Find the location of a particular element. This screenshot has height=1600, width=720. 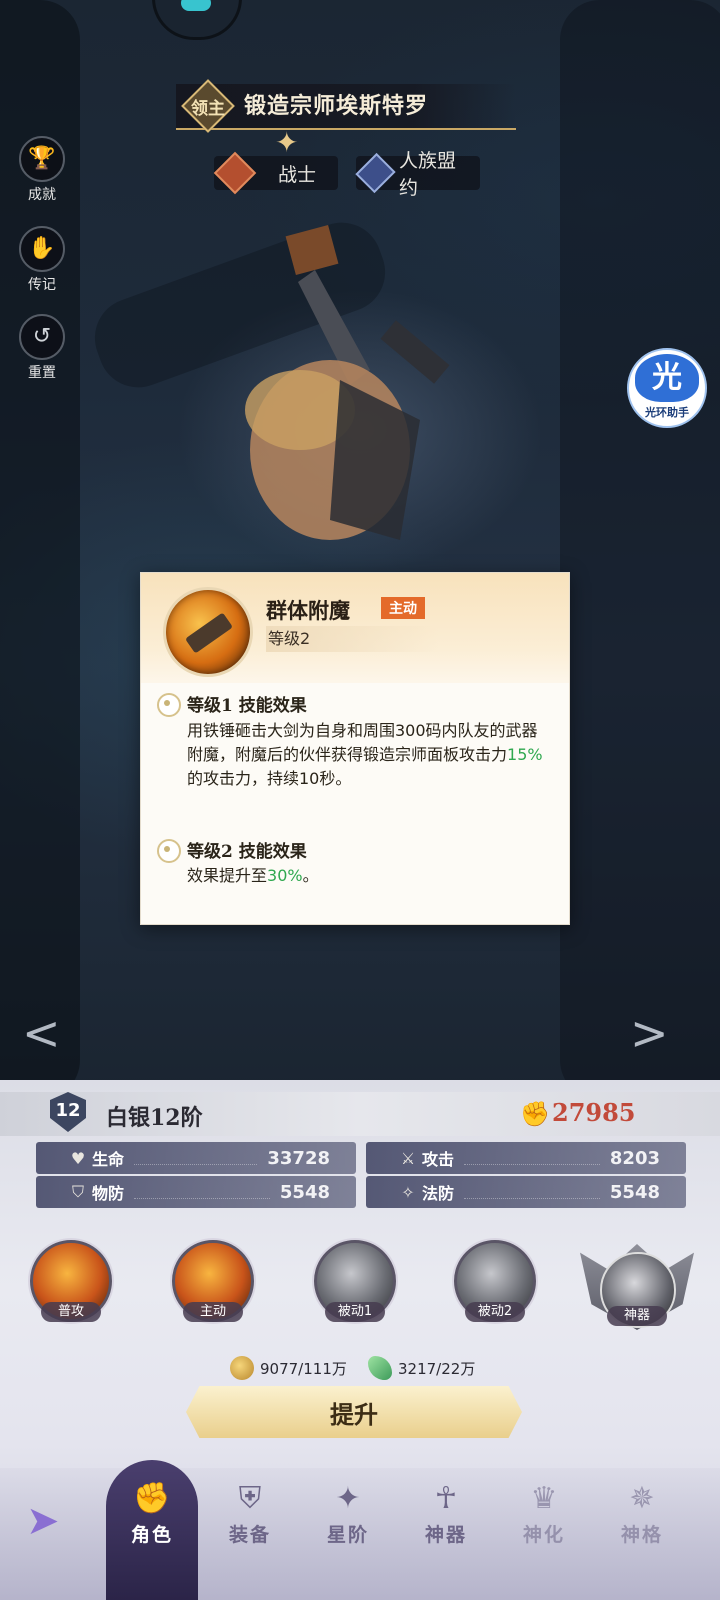

hero-faction-tag: 人族盟约 is located at coordinates (417, 174).